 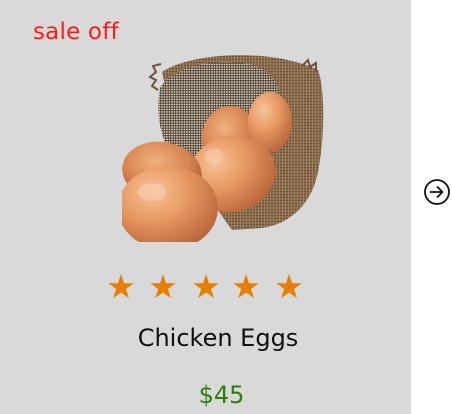 I want to click on star-rating: ★ ★ ★ ★ ★, so click(x=207, y=288).